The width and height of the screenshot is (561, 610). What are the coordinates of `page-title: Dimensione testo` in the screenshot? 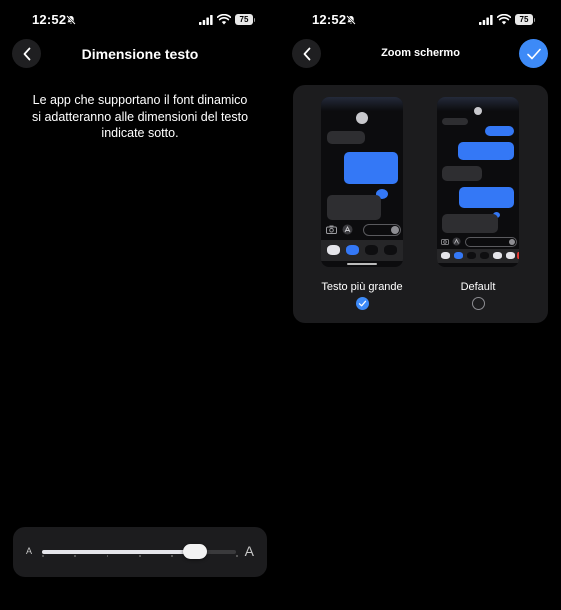 It's located at (140, 54).